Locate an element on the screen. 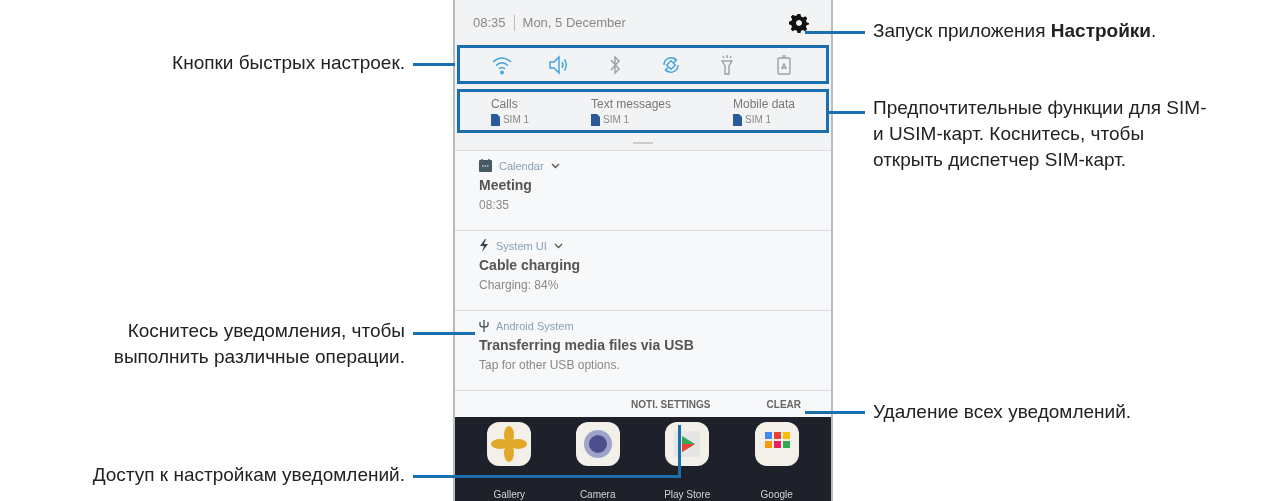 The width and height of the screenshot is (1275, 501). sim-function-label: Mobile data is located at coordinates (763, 103).